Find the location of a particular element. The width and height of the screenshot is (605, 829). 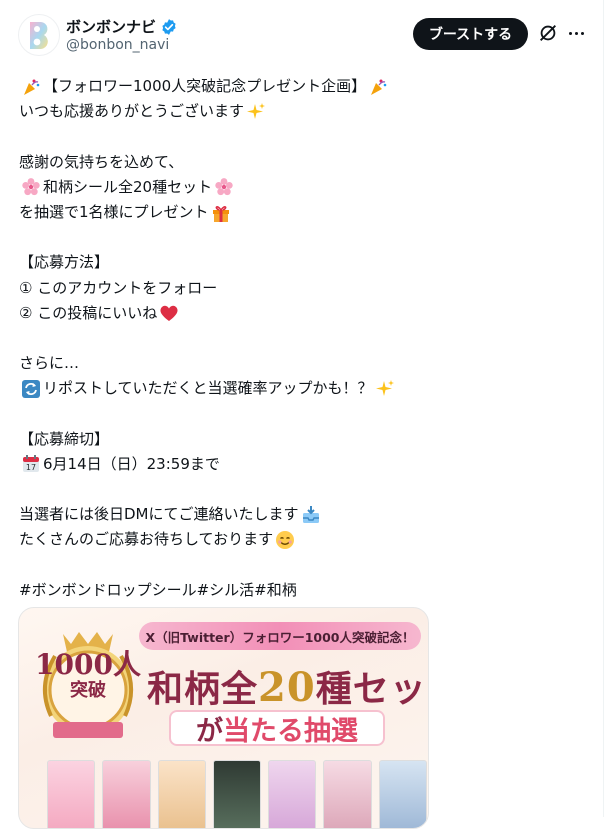

smiling-face-icon is located at coordinates (285, 540).